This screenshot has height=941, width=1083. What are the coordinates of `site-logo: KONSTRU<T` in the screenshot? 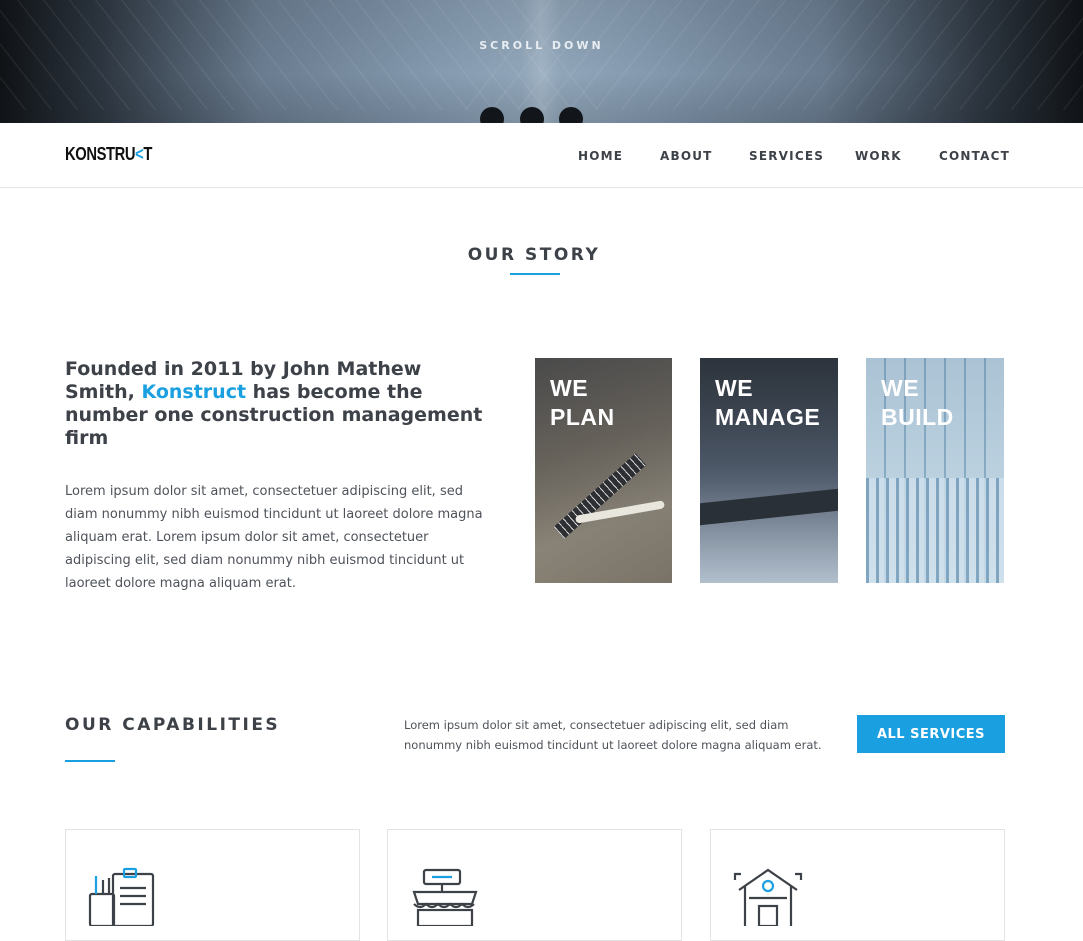 It's located at (108, 154).